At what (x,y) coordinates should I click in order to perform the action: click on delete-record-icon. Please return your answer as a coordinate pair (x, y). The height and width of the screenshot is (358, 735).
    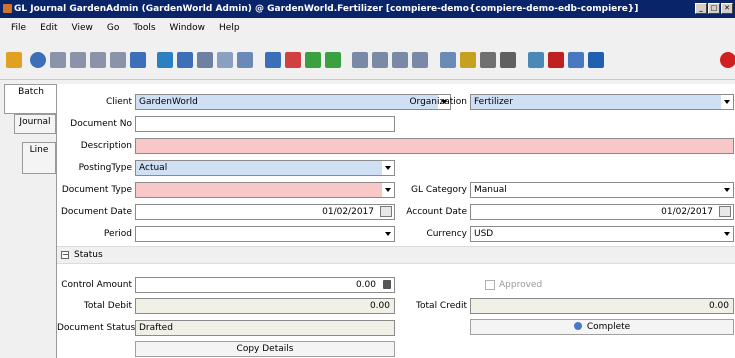
    Looking at the image, I should click on (98, 60).